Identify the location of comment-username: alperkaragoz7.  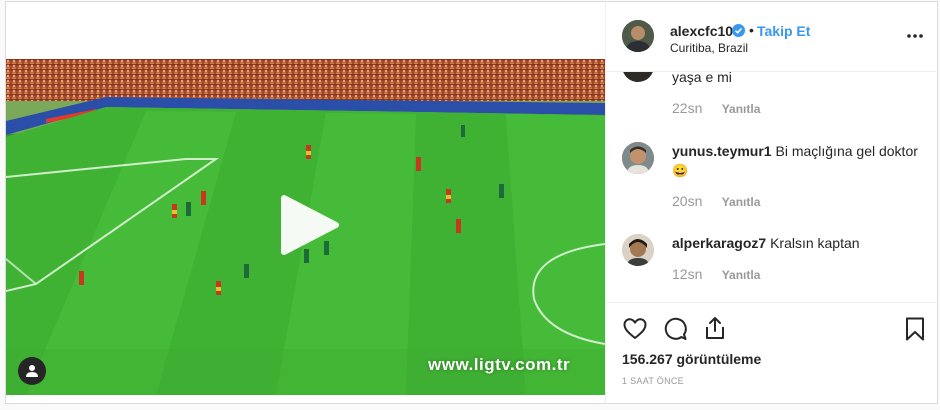
(719, 243).